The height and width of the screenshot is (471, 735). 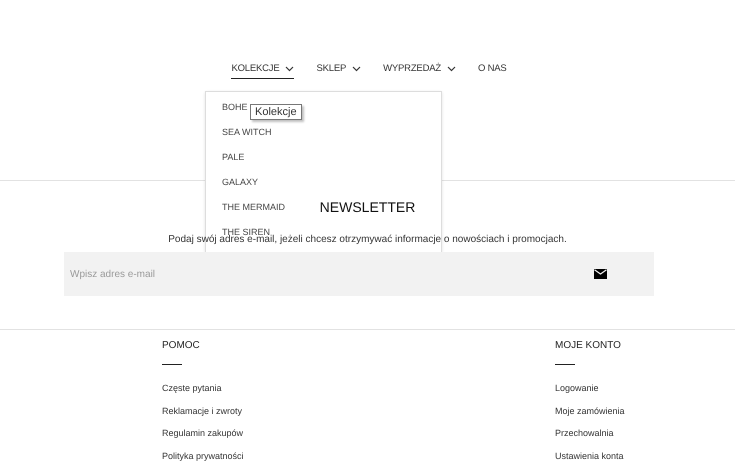 What do you see at coordinates (181, 345) in the screenshot?
I see `column-title: POMOC` at bounding box center [181, 345].